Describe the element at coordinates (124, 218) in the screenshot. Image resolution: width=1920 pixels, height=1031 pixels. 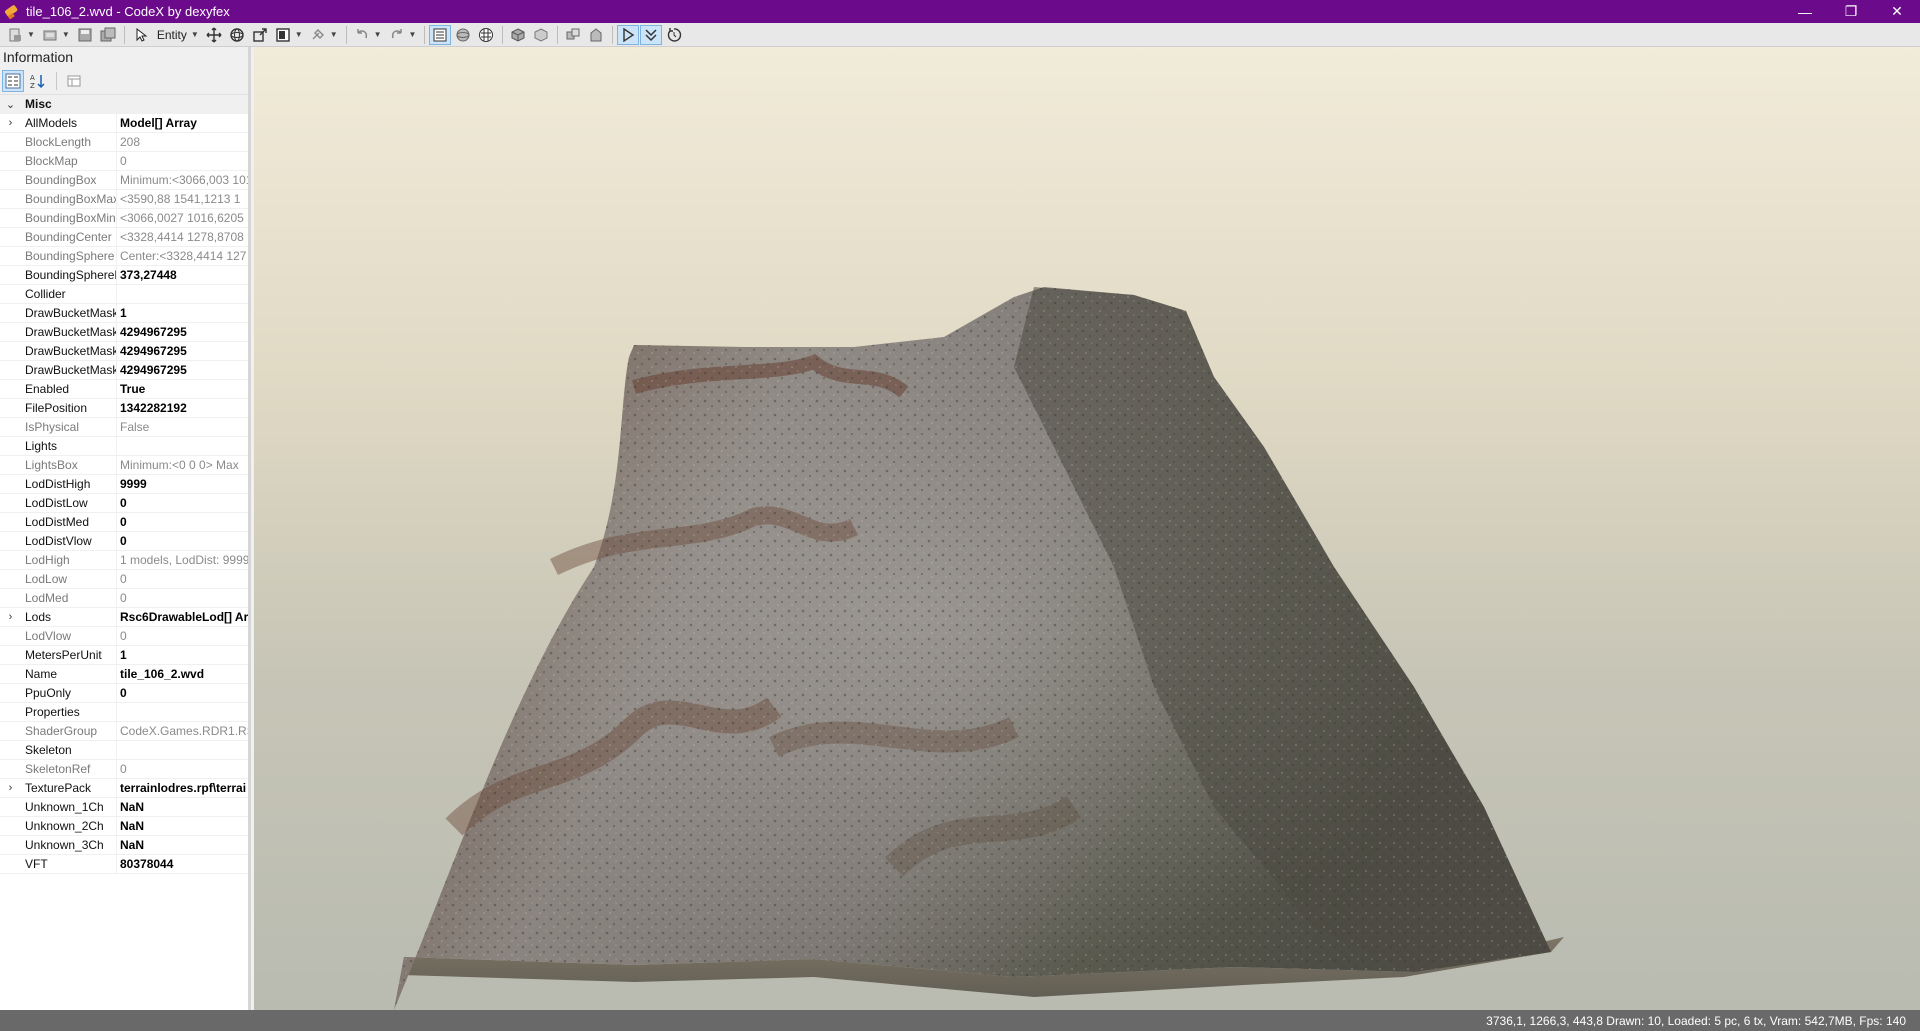
I see `property-row: BoundingBoxMin <3066,0027 1016,6205` at that location.